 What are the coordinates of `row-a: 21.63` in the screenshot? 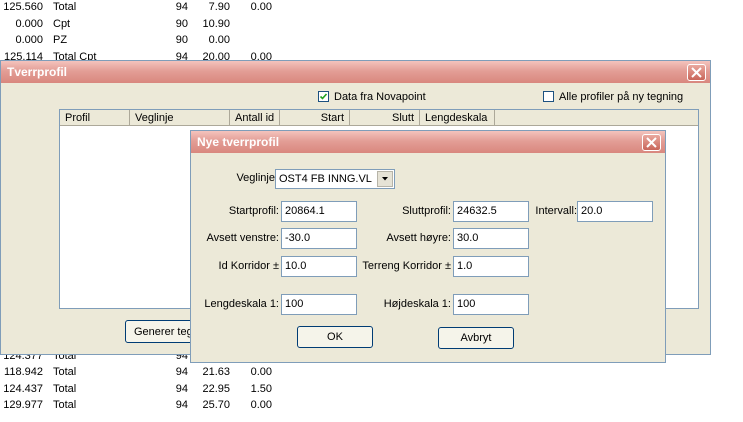 It's located at (216, 372).